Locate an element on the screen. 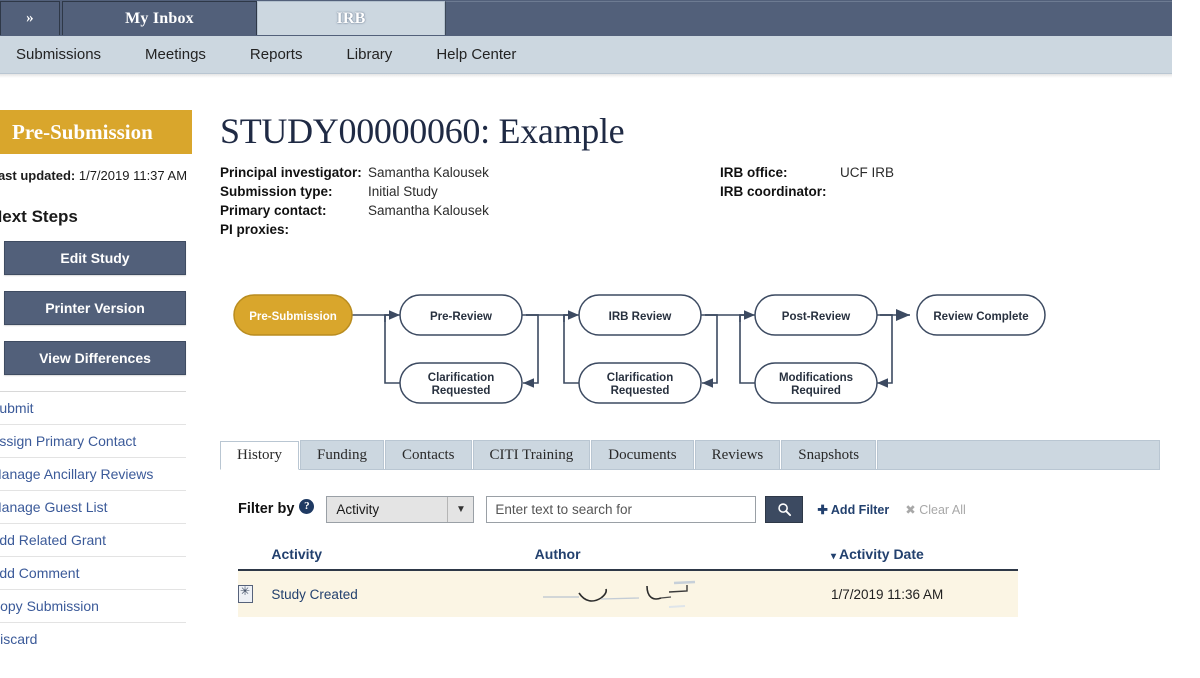 The image size is (1200, 678). last-updated-label: Last updated: is located at coordinates (38, 175).